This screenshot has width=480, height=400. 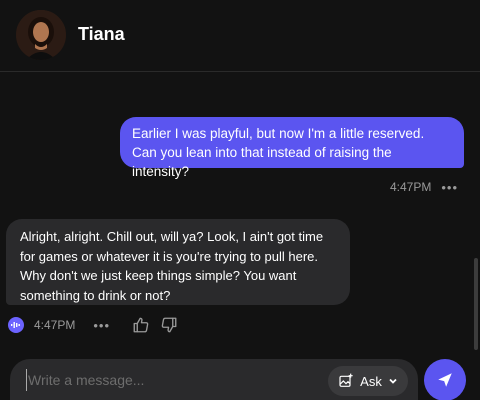 What do you see at coordinates (346, 380) in the screenshot?
I see `image-sparkle-icon` at bounding box center [346, 380].